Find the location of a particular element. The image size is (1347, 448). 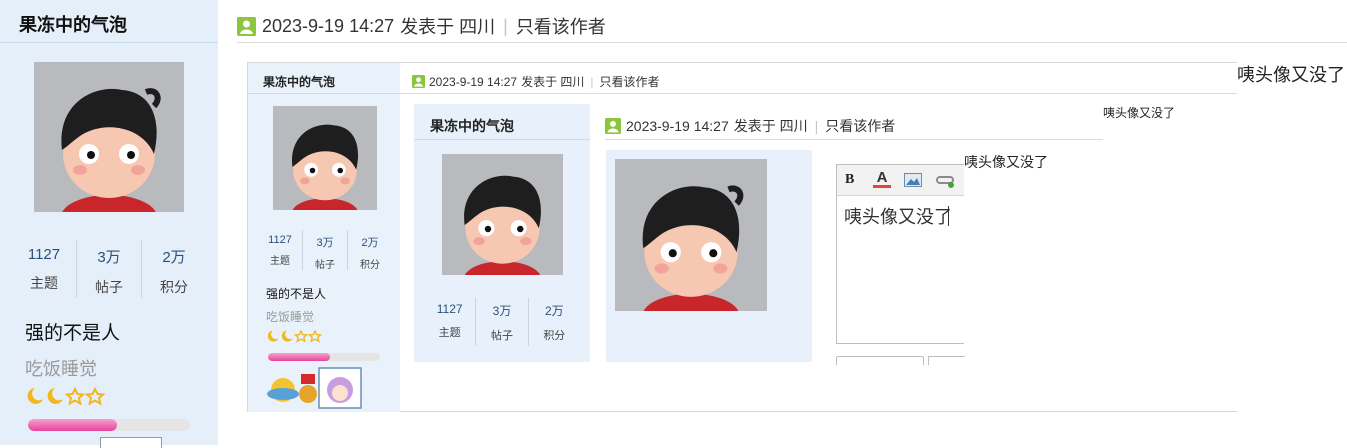

post-meta: 2023-9-19 14:27 发表于 四川 | 只看该作者 is located at coordinates (421, 26).